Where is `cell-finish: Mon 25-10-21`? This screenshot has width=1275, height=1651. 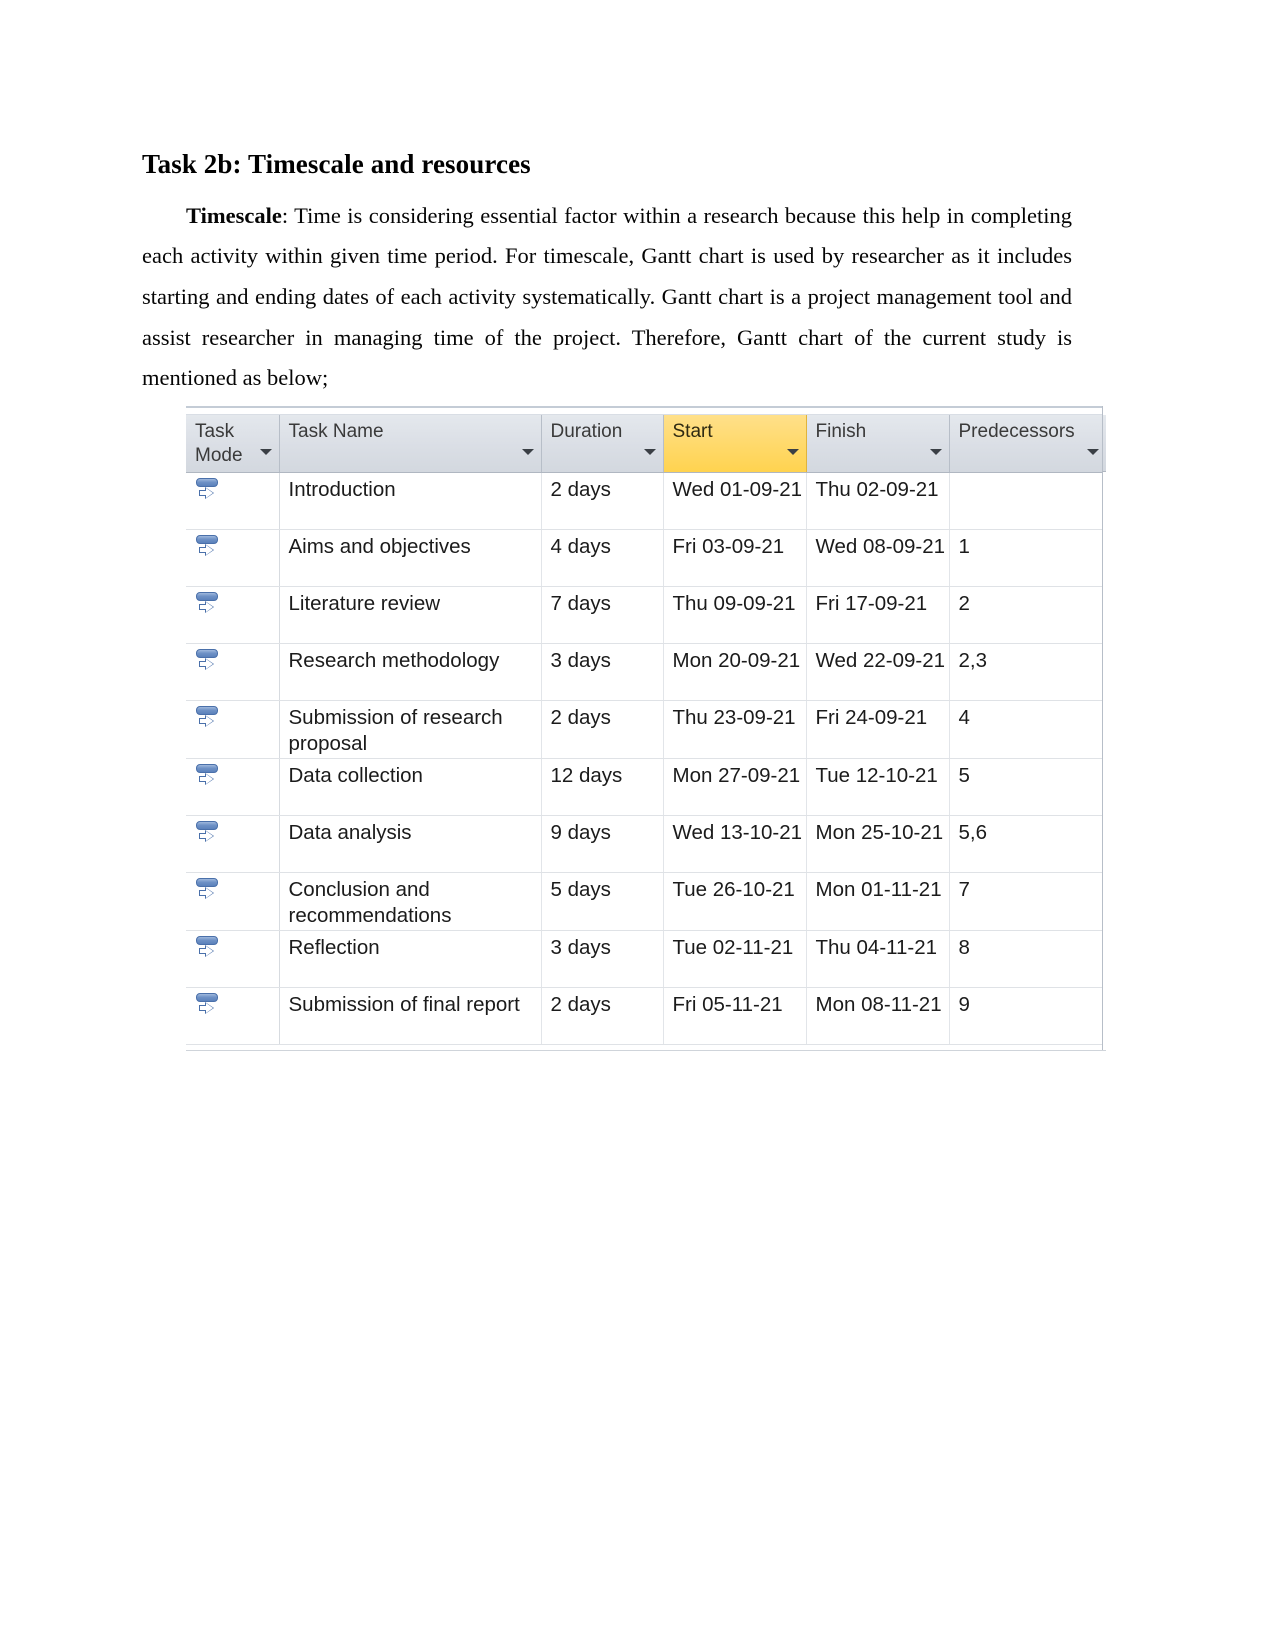
cell-finish: Mon 25-10-21 is located at coordinates (878, 844).